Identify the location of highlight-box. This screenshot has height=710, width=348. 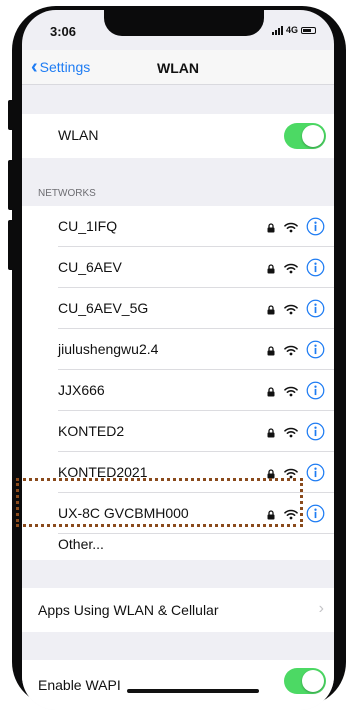
(159, 502).